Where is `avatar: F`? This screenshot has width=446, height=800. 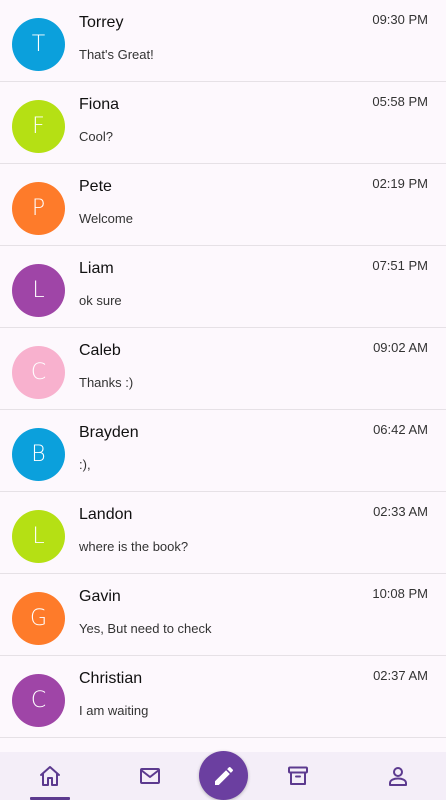 avatar: F is located at coordinates (38, 126).